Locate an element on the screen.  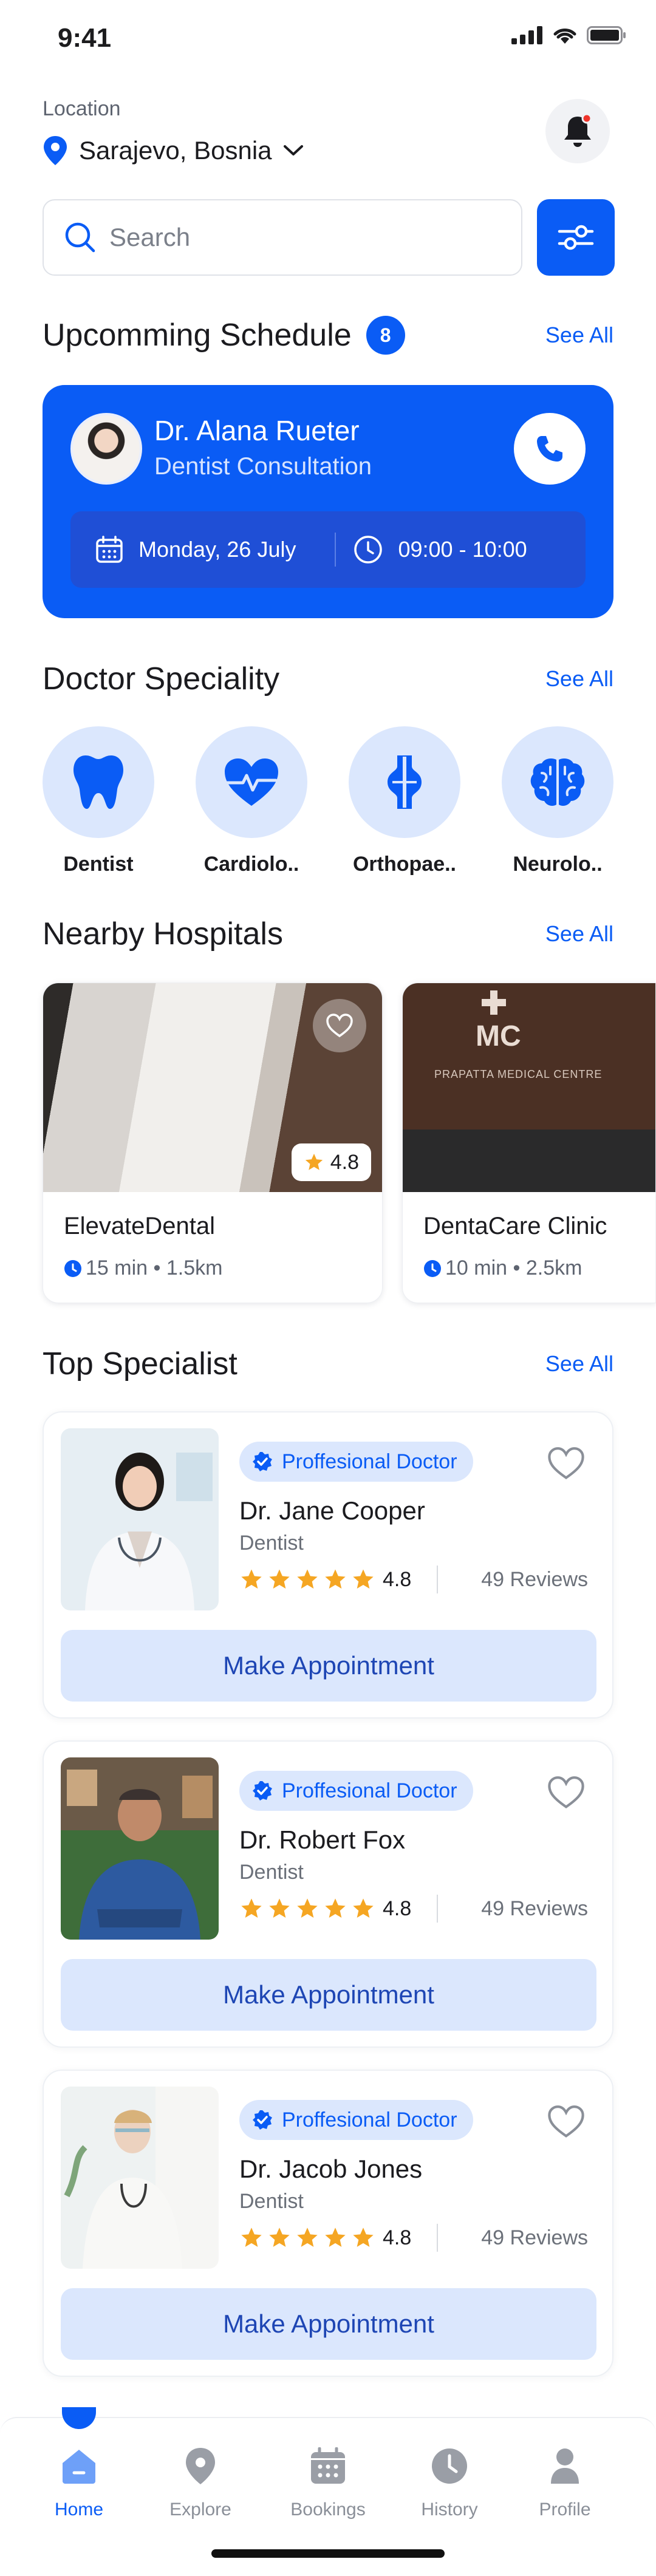
search-input is located at coordinates (297, 237).